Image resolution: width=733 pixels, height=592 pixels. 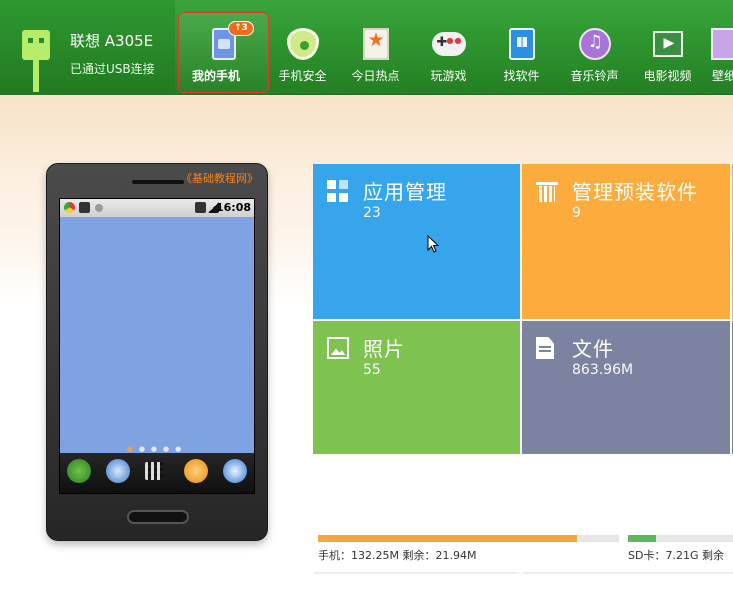 I want to click on app-drawer-icon, so click(x=154, y=471).